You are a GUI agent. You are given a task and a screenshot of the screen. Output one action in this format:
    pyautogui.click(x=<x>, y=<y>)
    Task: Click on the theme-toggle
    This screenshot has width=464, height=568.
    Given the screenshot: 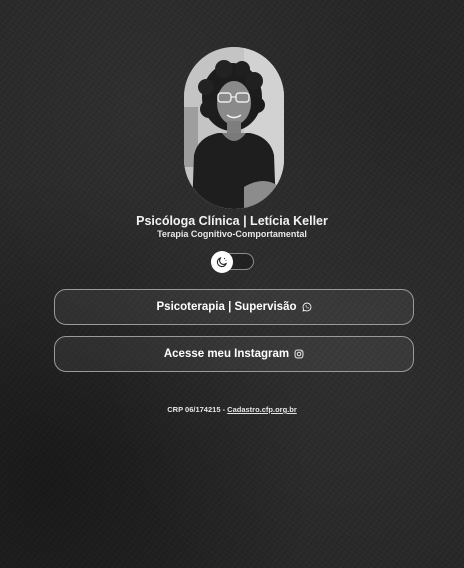 What is the action you would take?
    pyautogui.click(x=232, y=262)
    